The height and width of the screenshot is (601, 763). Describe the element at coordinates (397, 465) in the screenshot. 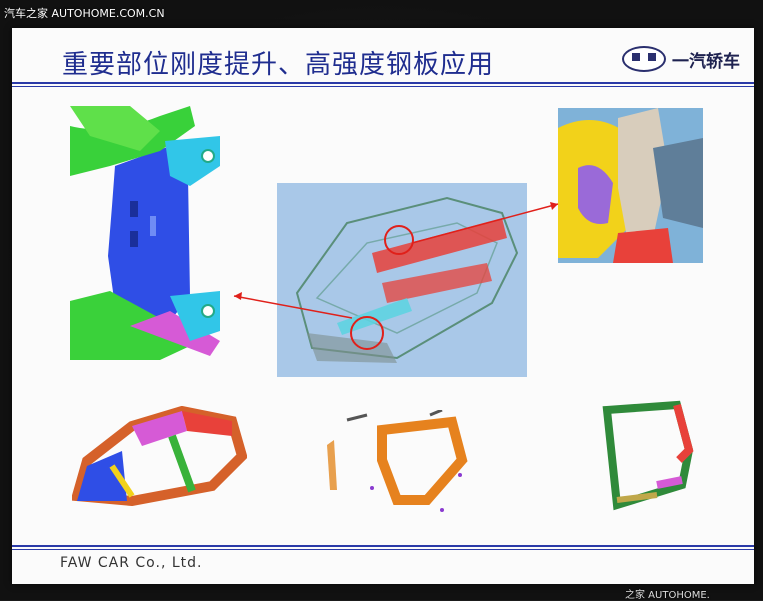

I see `pillar-figure` at that location.